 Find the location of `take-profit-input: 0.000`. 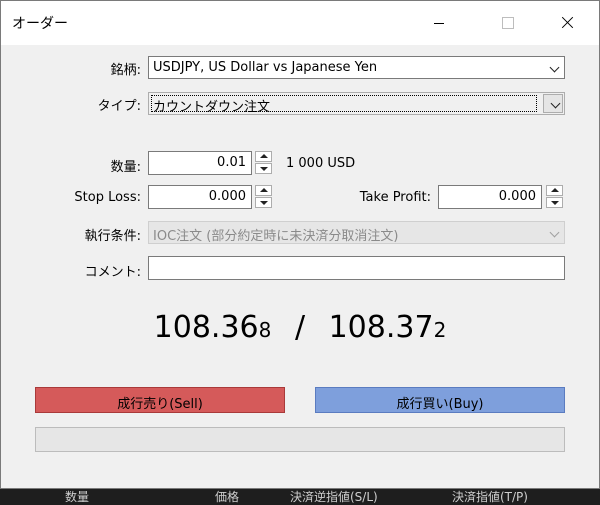

take-profit-input: 0.000 is located at coordinates (490, 197).